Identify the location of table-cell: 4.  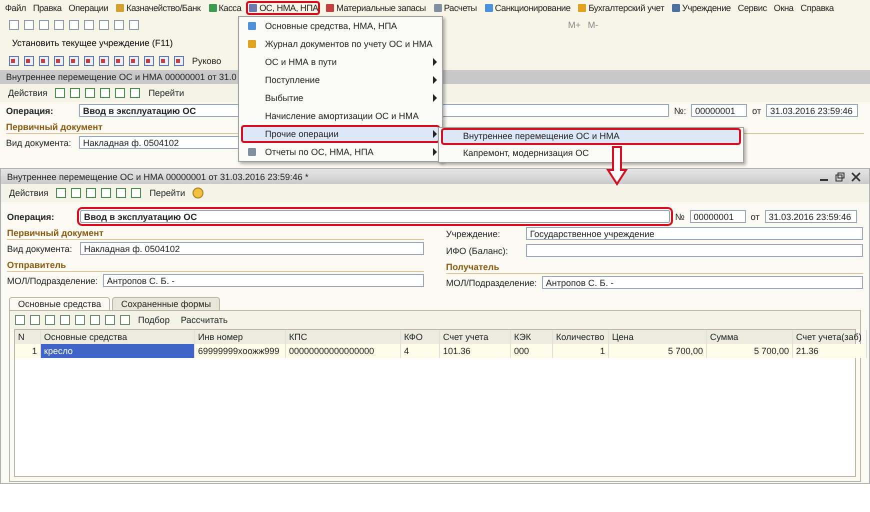
(420, 351).